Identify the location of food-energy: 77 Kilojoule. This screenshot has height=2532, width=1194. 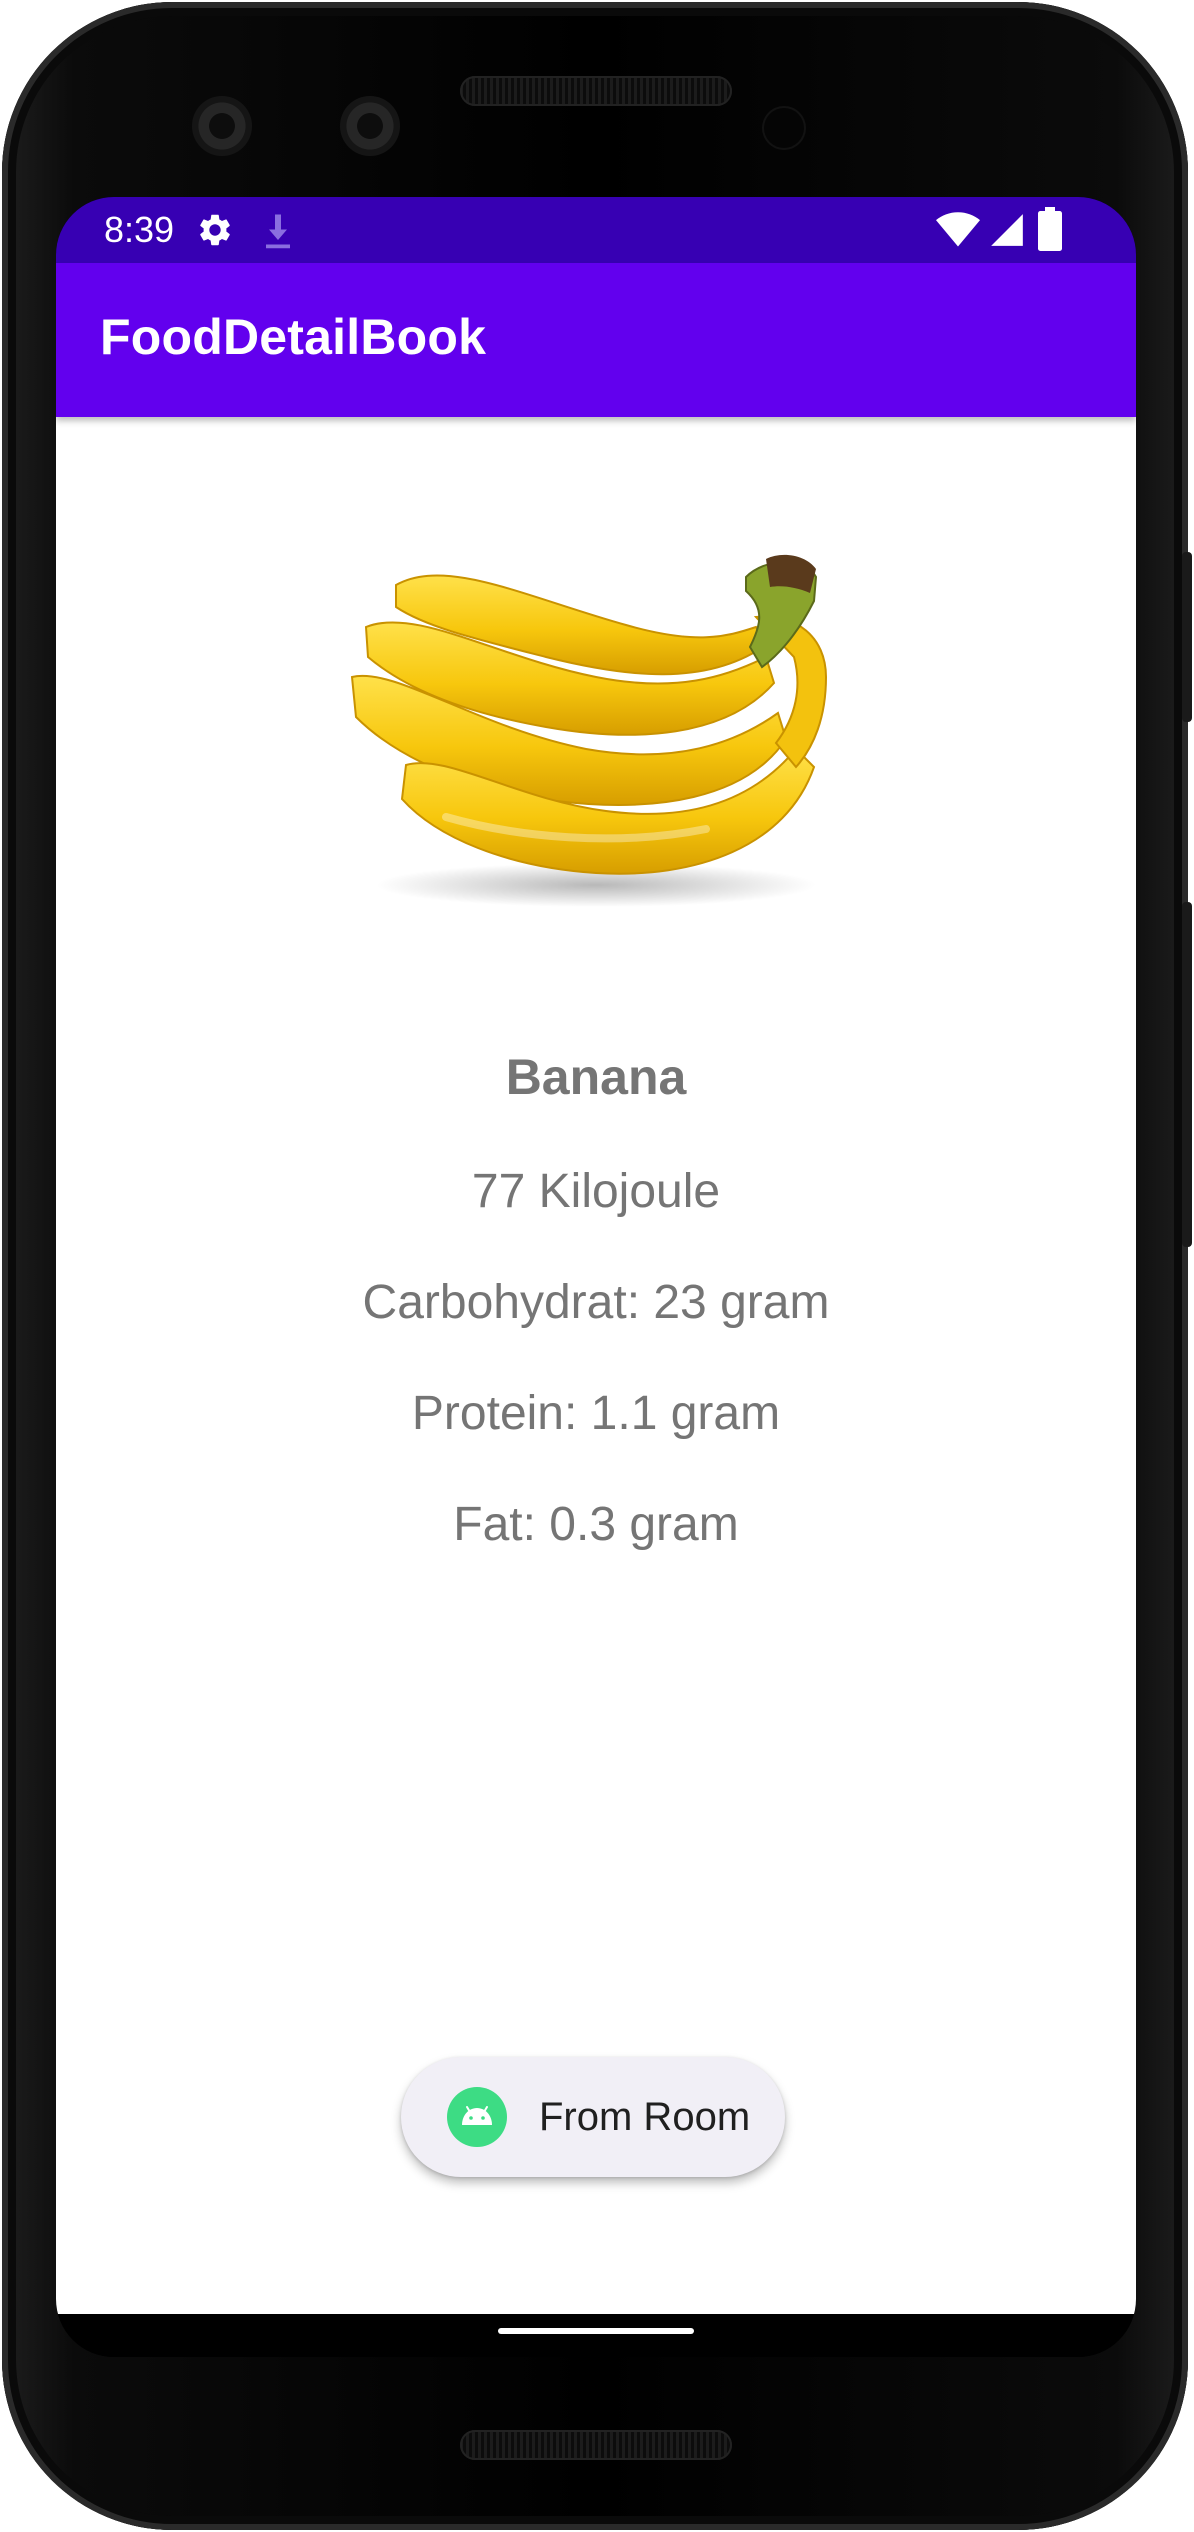
(596, 1191).